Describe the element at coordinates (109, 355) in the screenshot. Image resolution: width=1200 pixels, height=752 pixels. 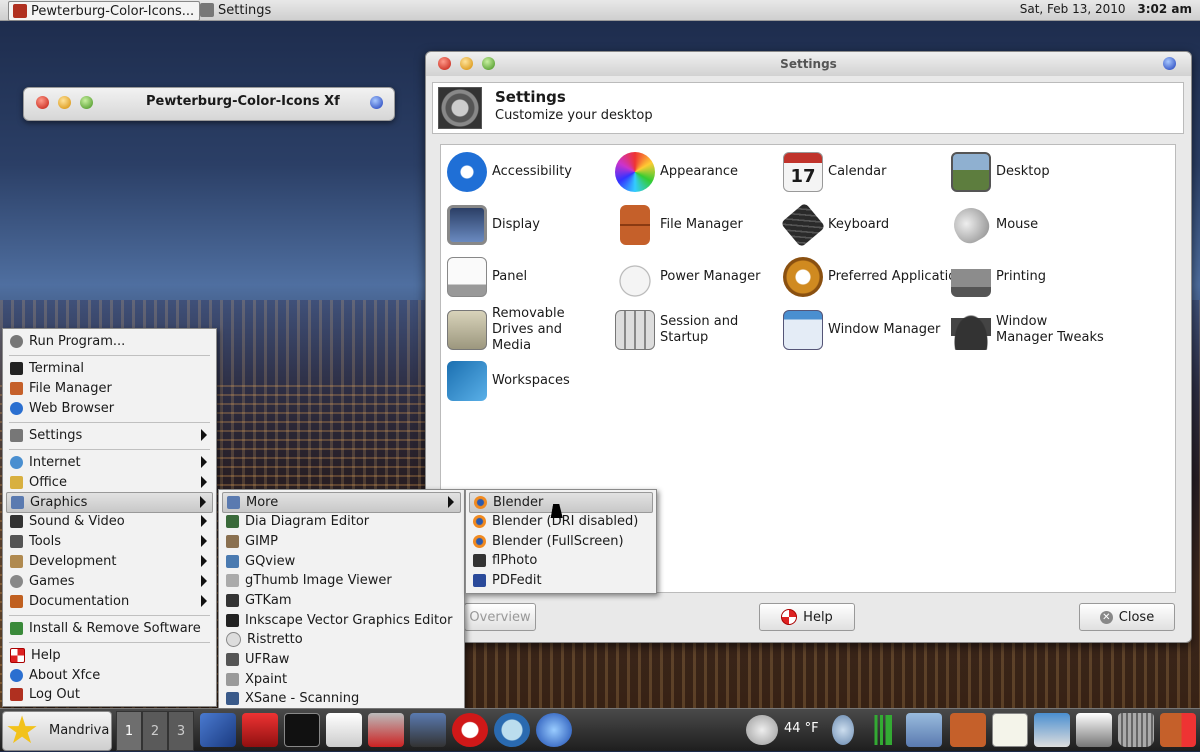
I see `menu-separator` at that location.